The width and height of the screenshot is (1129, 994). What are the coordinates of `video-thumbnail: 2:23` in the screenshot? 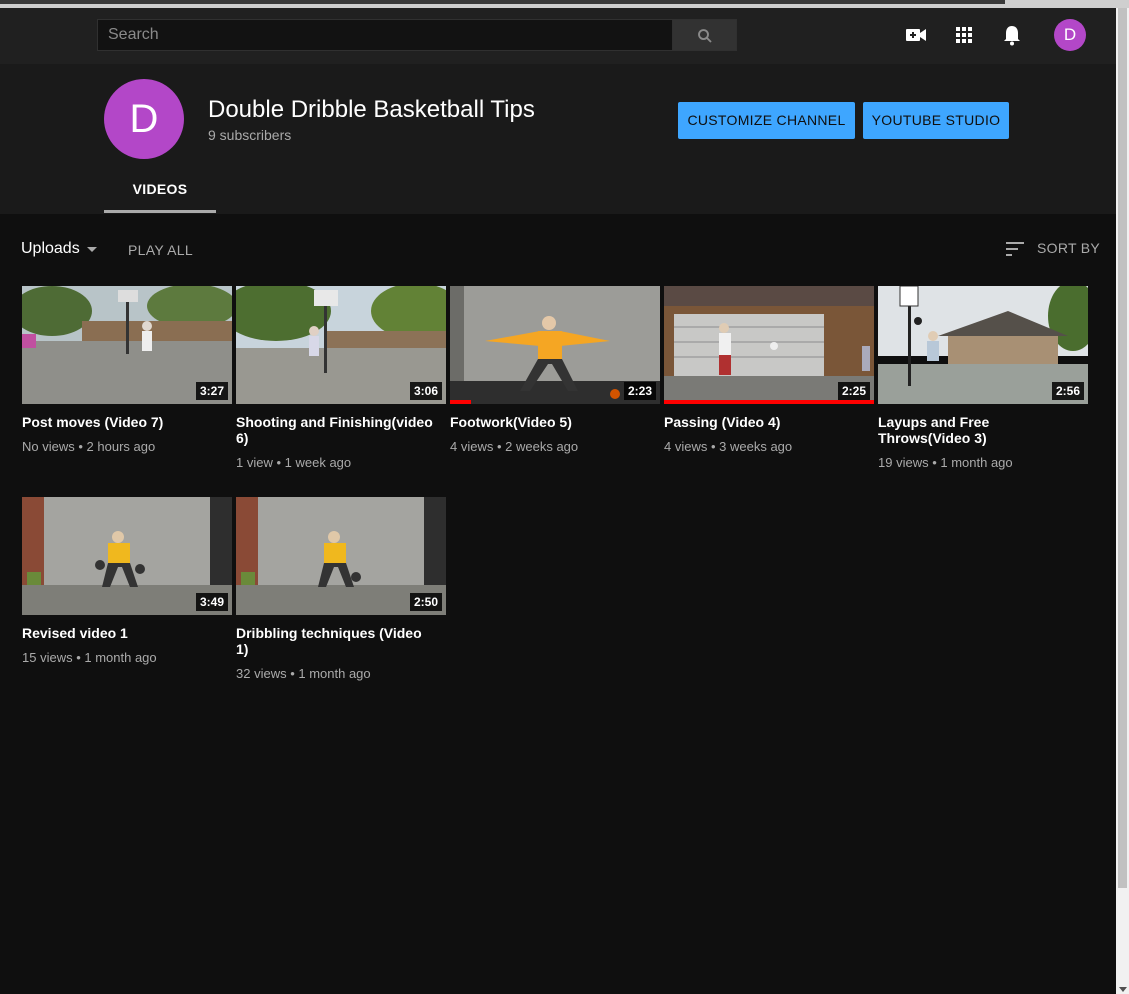 It's located at (555, 345).